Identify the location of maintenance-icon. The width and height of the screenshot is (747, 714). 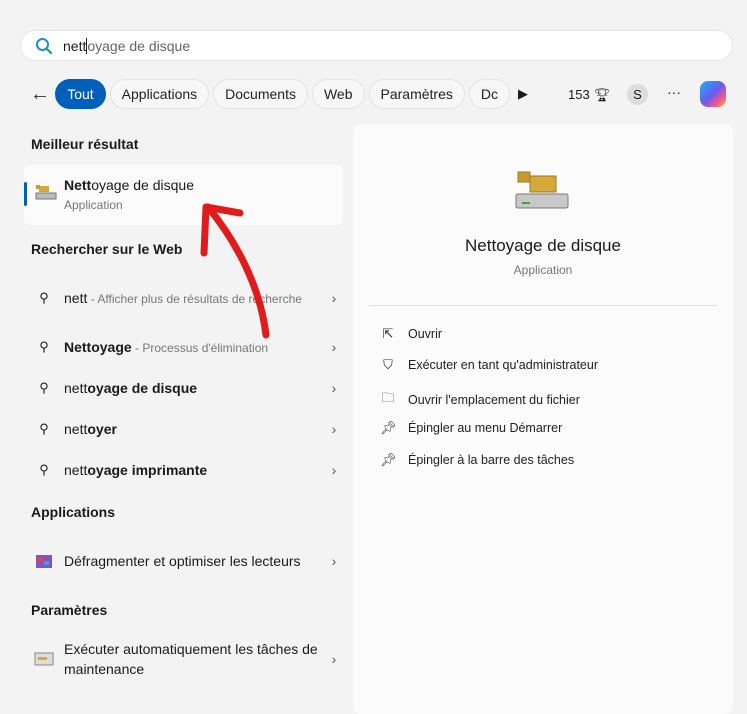
(44, 659).